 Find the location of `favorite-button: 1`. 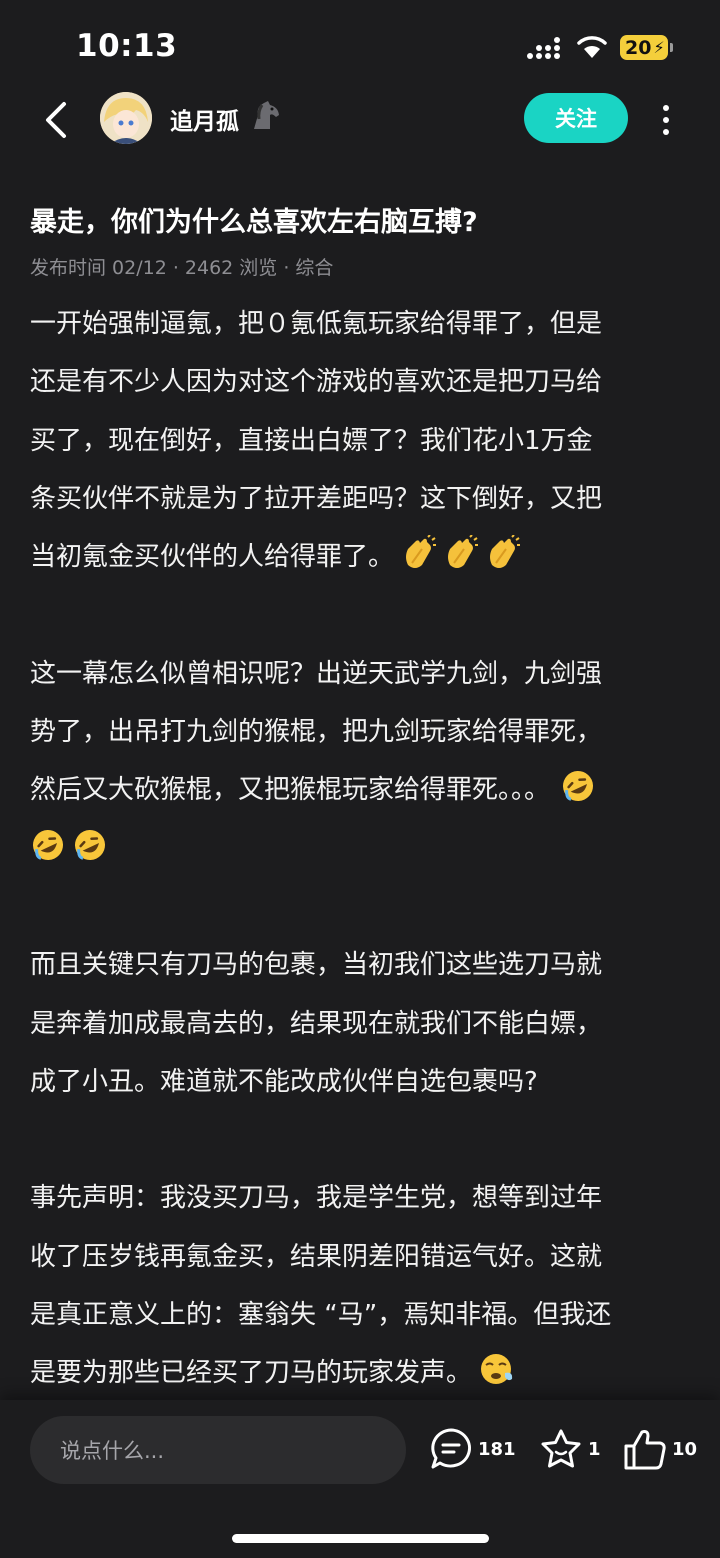

favorite-button: 1 is located at coordinates (569, 1449).